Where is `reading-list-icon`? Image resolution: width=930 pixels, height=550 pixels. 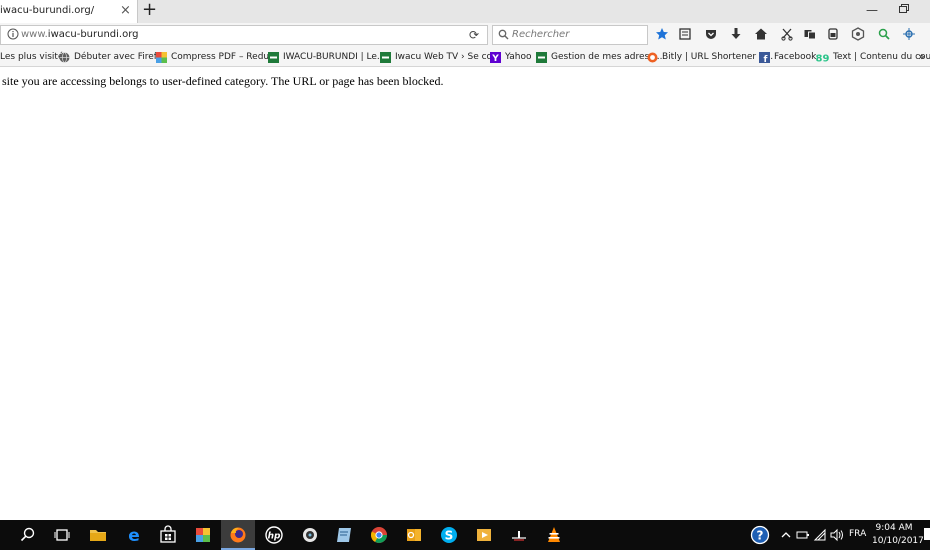
reading-list-icon is located at coordinates (685, 34).